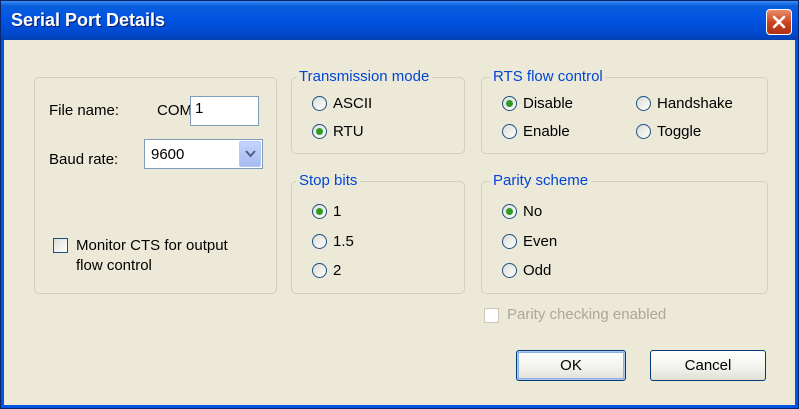  What do you see at coordinates (319, 270) in the screenshot?
I see `radio-stop-2-indicator` at bounding box center [319, 270].